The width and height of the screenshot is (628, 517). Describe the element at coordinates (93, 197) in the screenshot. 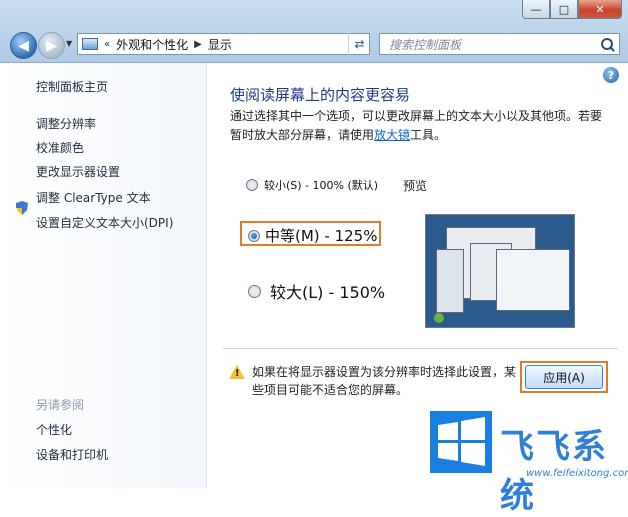

I see `sidebar-item-cleartype: 调整 ClearType 文本` at that location.